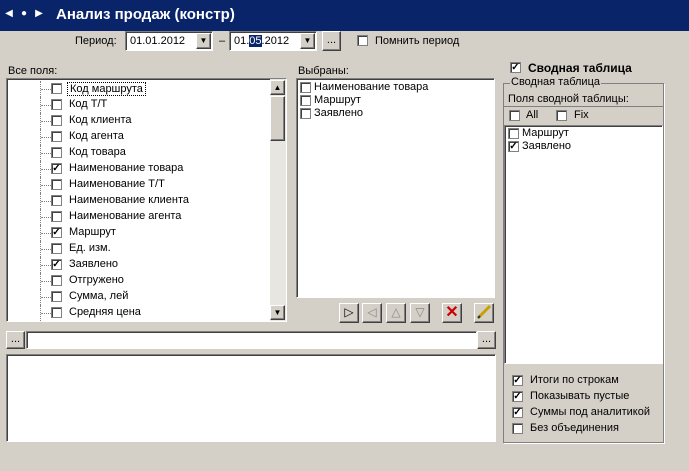 The image size is (689, 471). Describe the element at coordinates (555, 82) in the screenshot. I see `pivot-group-label: Сводная таблица` at that location.